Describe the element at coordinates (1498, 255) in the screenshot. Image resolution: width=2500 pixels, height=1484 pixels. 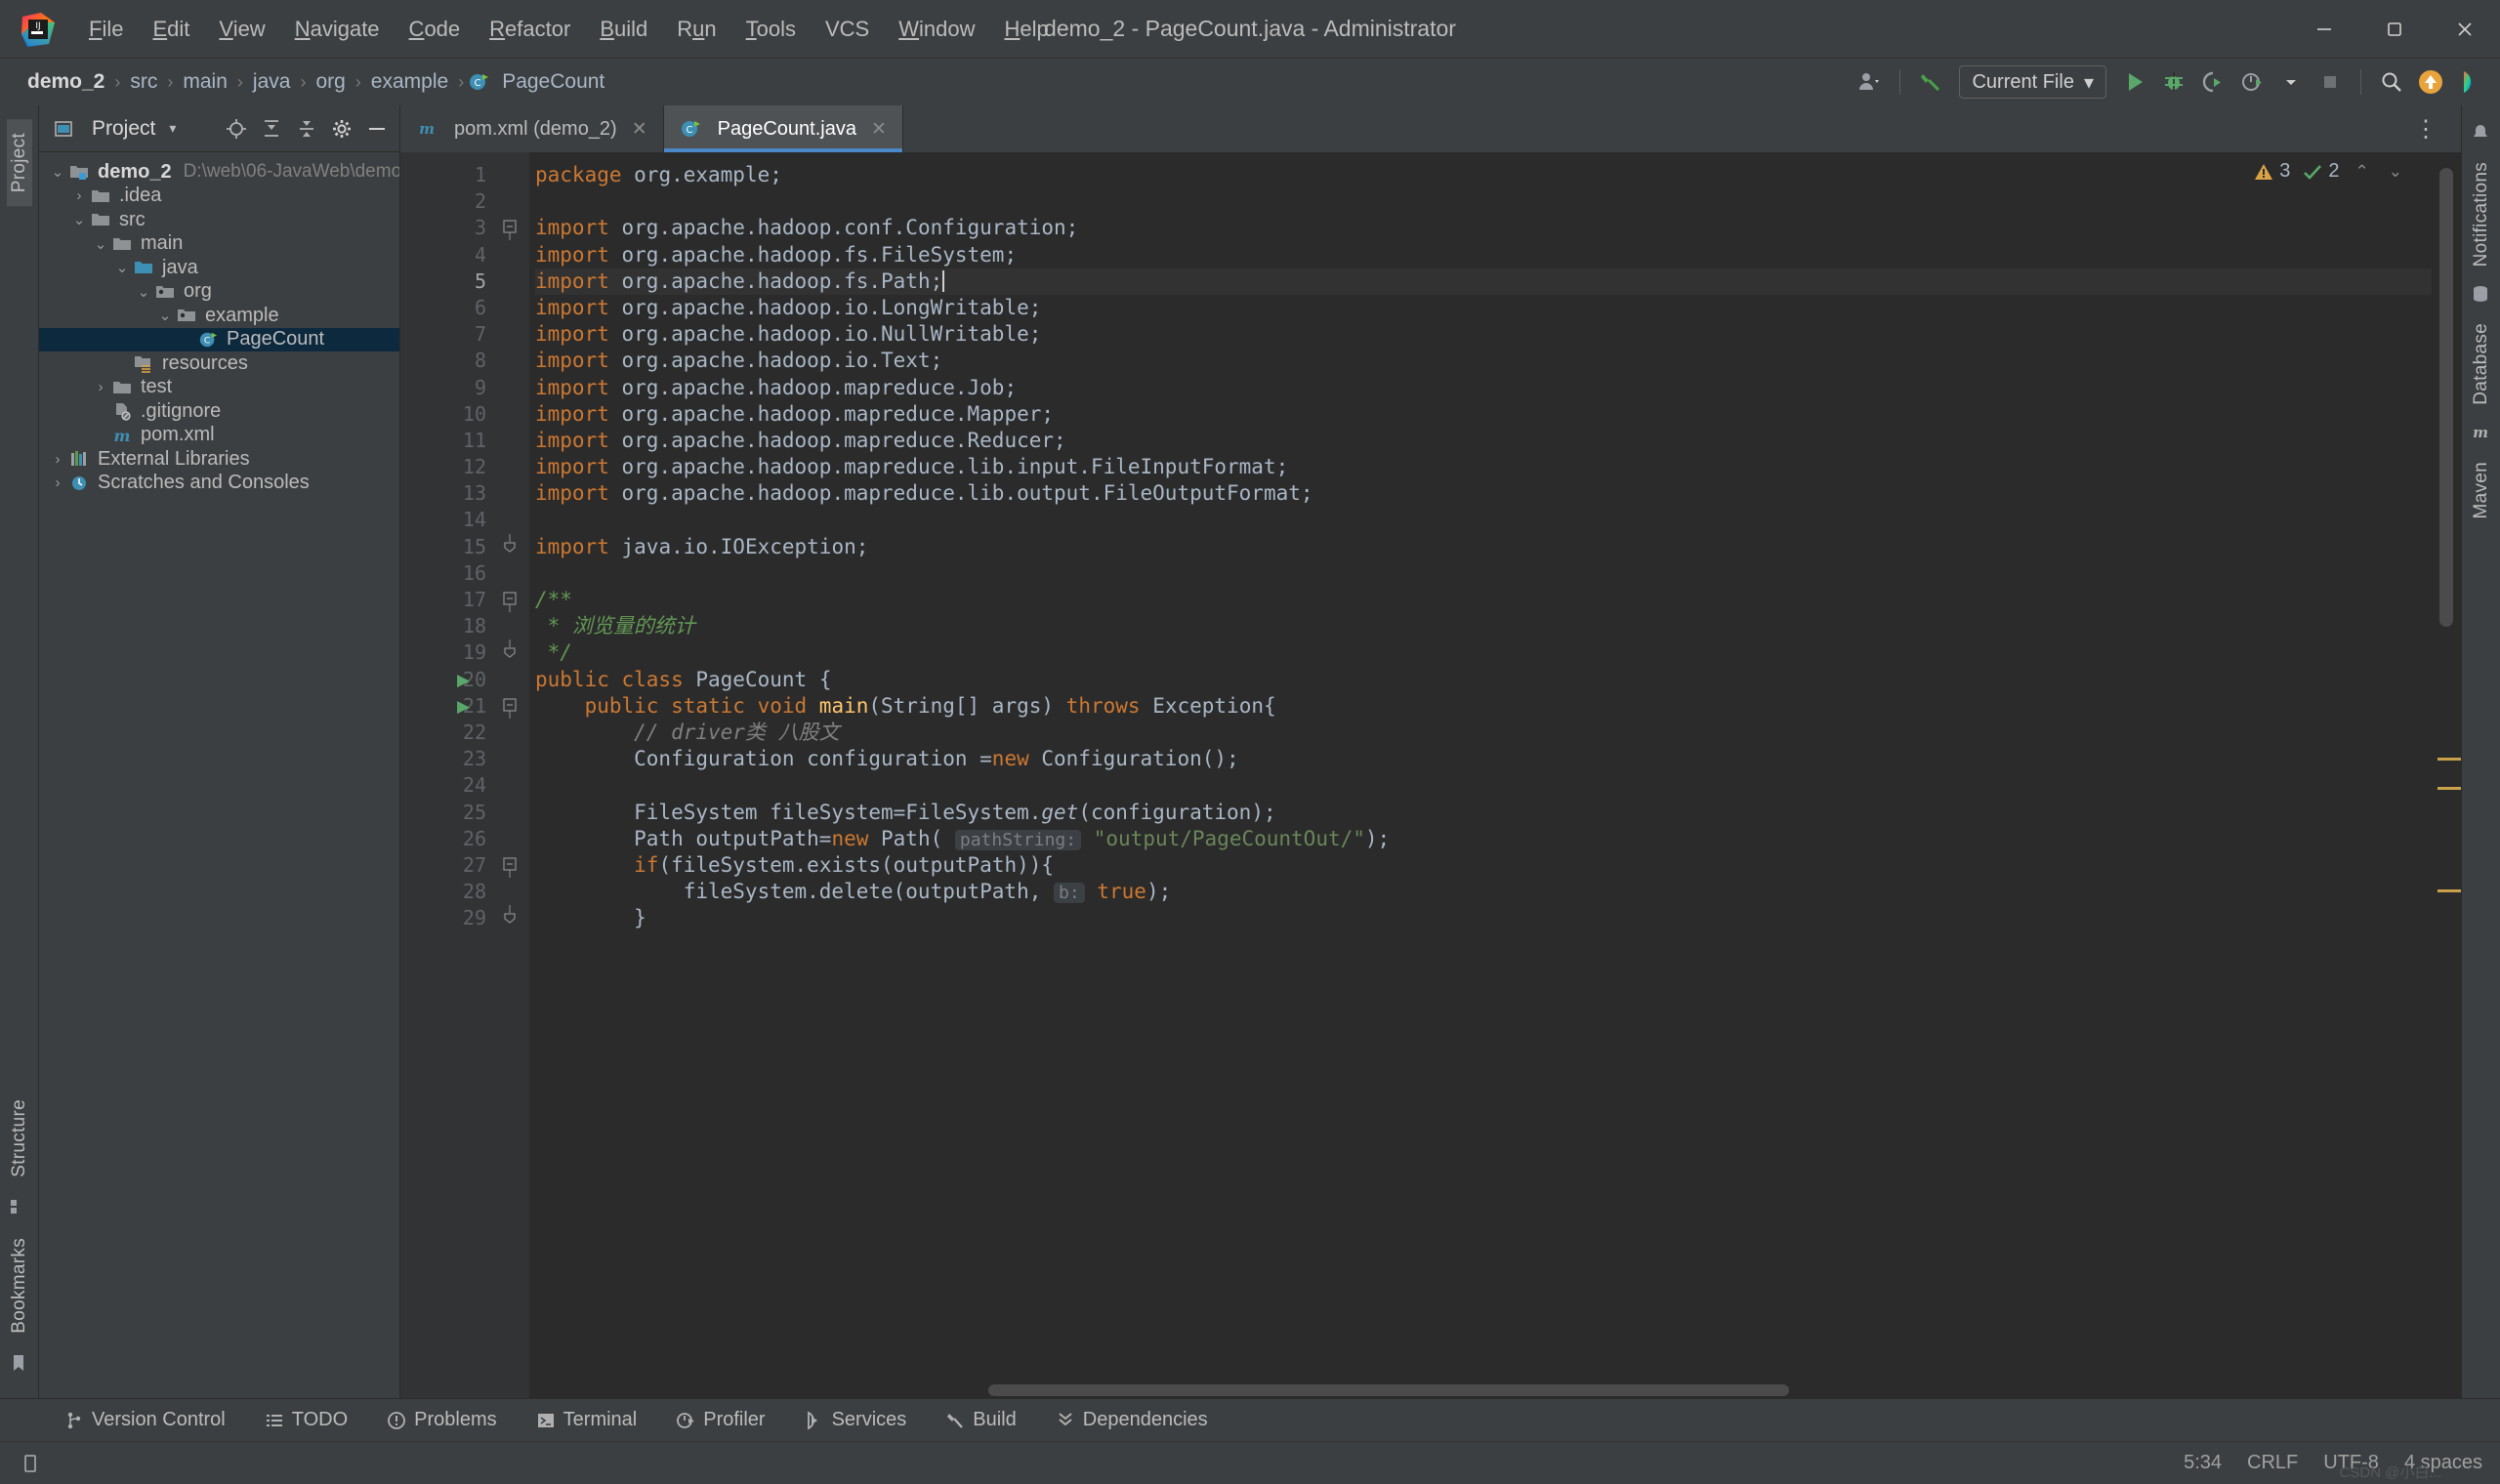
I see `code-line: import org.apache.hadoop.fs.FileSystem;` at that location.